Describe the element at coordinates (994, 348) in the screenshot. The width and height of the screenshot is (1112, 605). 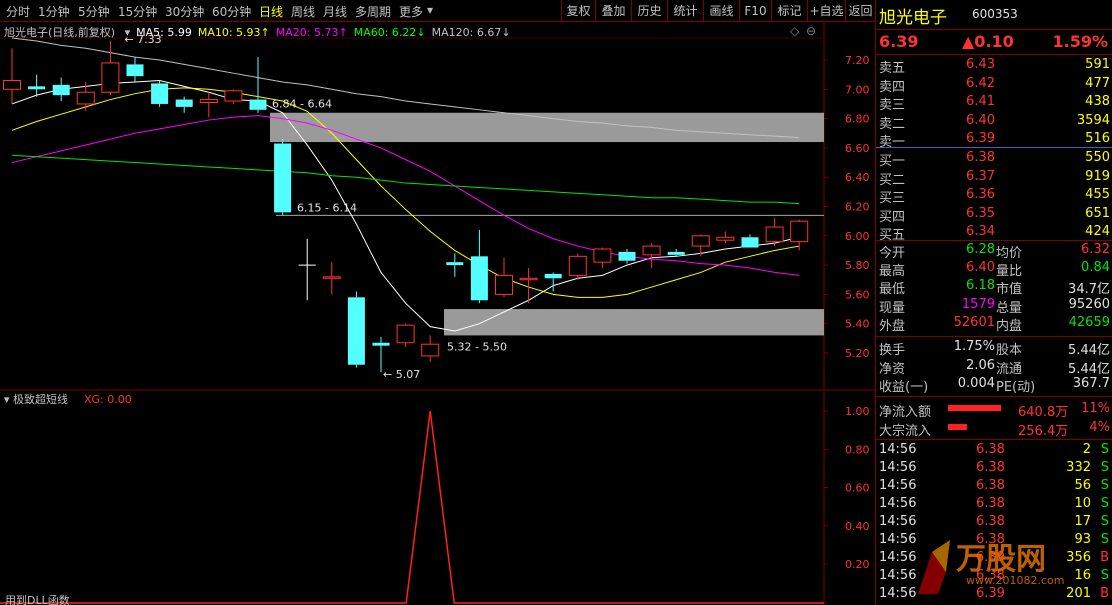
I see `finance-row-0: 换手 1.75% 股本 5.44亿` at that location.